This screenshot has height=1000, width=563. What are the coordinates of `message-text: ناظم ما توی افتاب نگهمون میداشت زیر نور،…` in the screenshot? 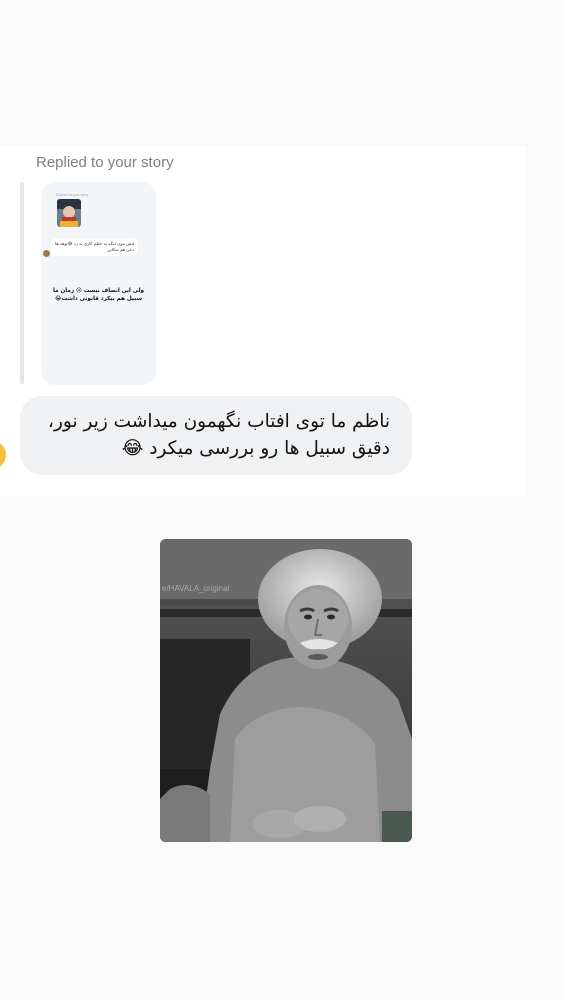 It's located at (210, 435).